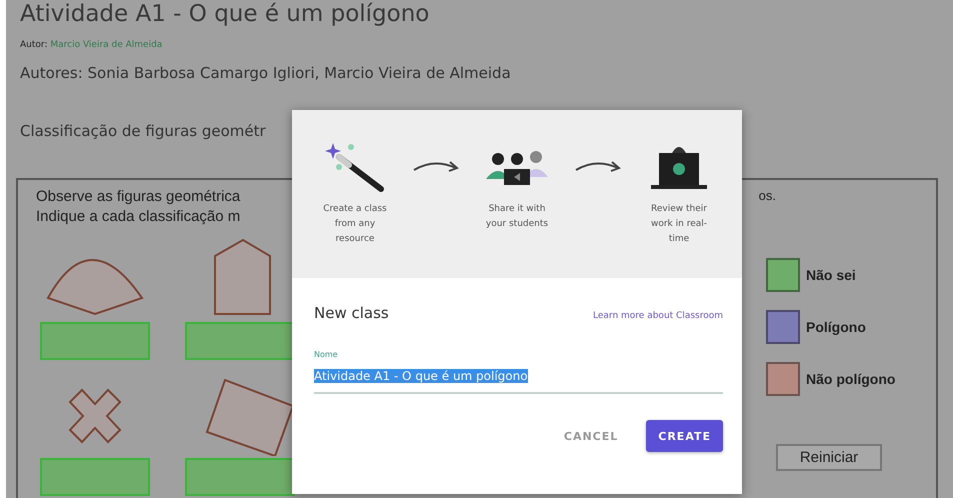 The width and height of the screenshot is (953, 498). I want to click on instruction-text: Observe as figuras geométrica, so click(138, 197).